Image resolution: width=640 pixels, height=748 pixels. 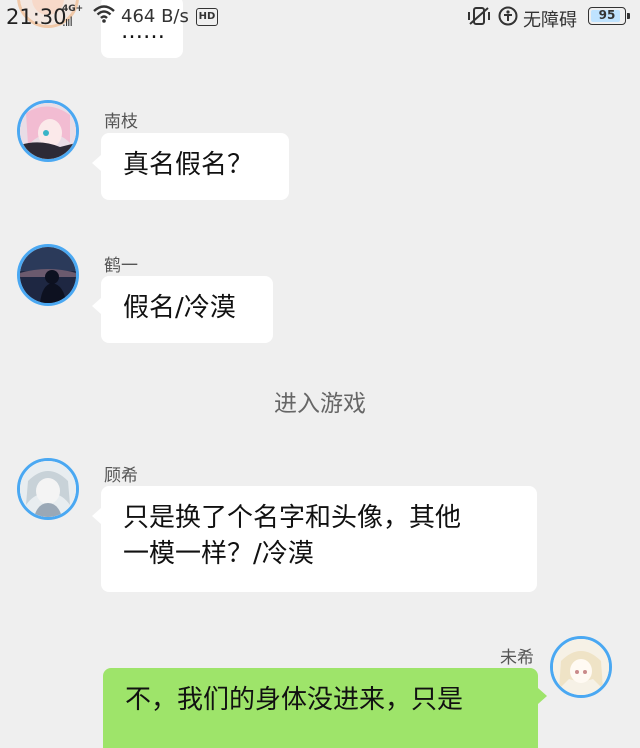 What do you see at coordinates (517, 658) in the screenshot?
I see `sender-name: 未希` at bounding box center [517, 658].